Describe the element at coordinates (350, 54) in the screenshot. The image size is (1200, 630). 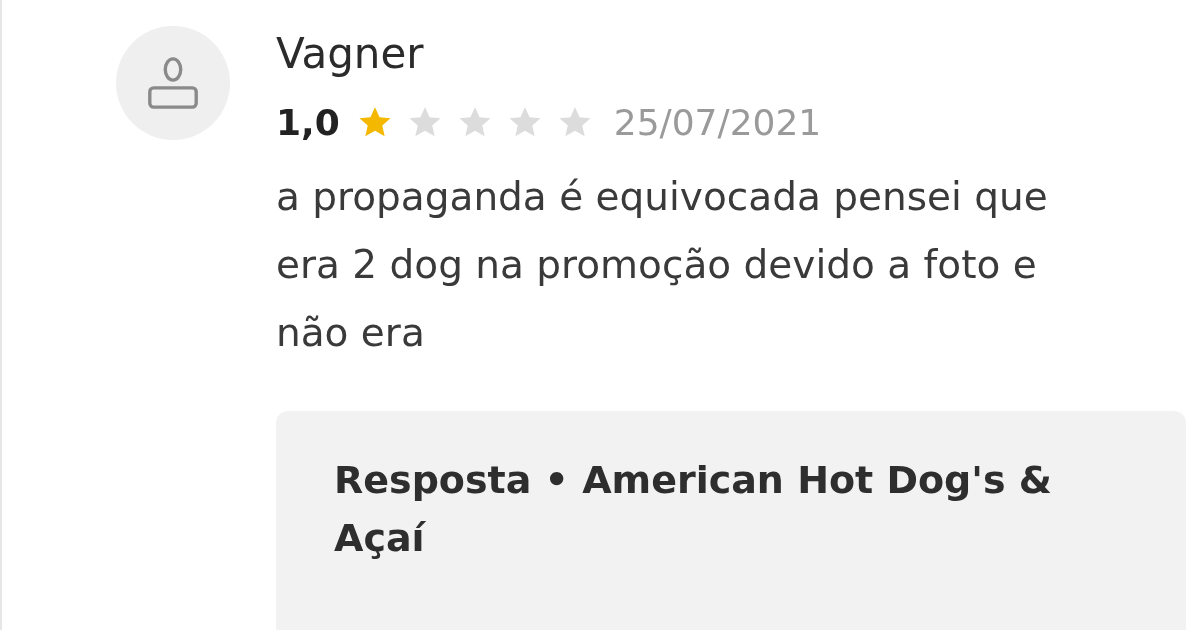
I see `author-name: Vagner` at that location.